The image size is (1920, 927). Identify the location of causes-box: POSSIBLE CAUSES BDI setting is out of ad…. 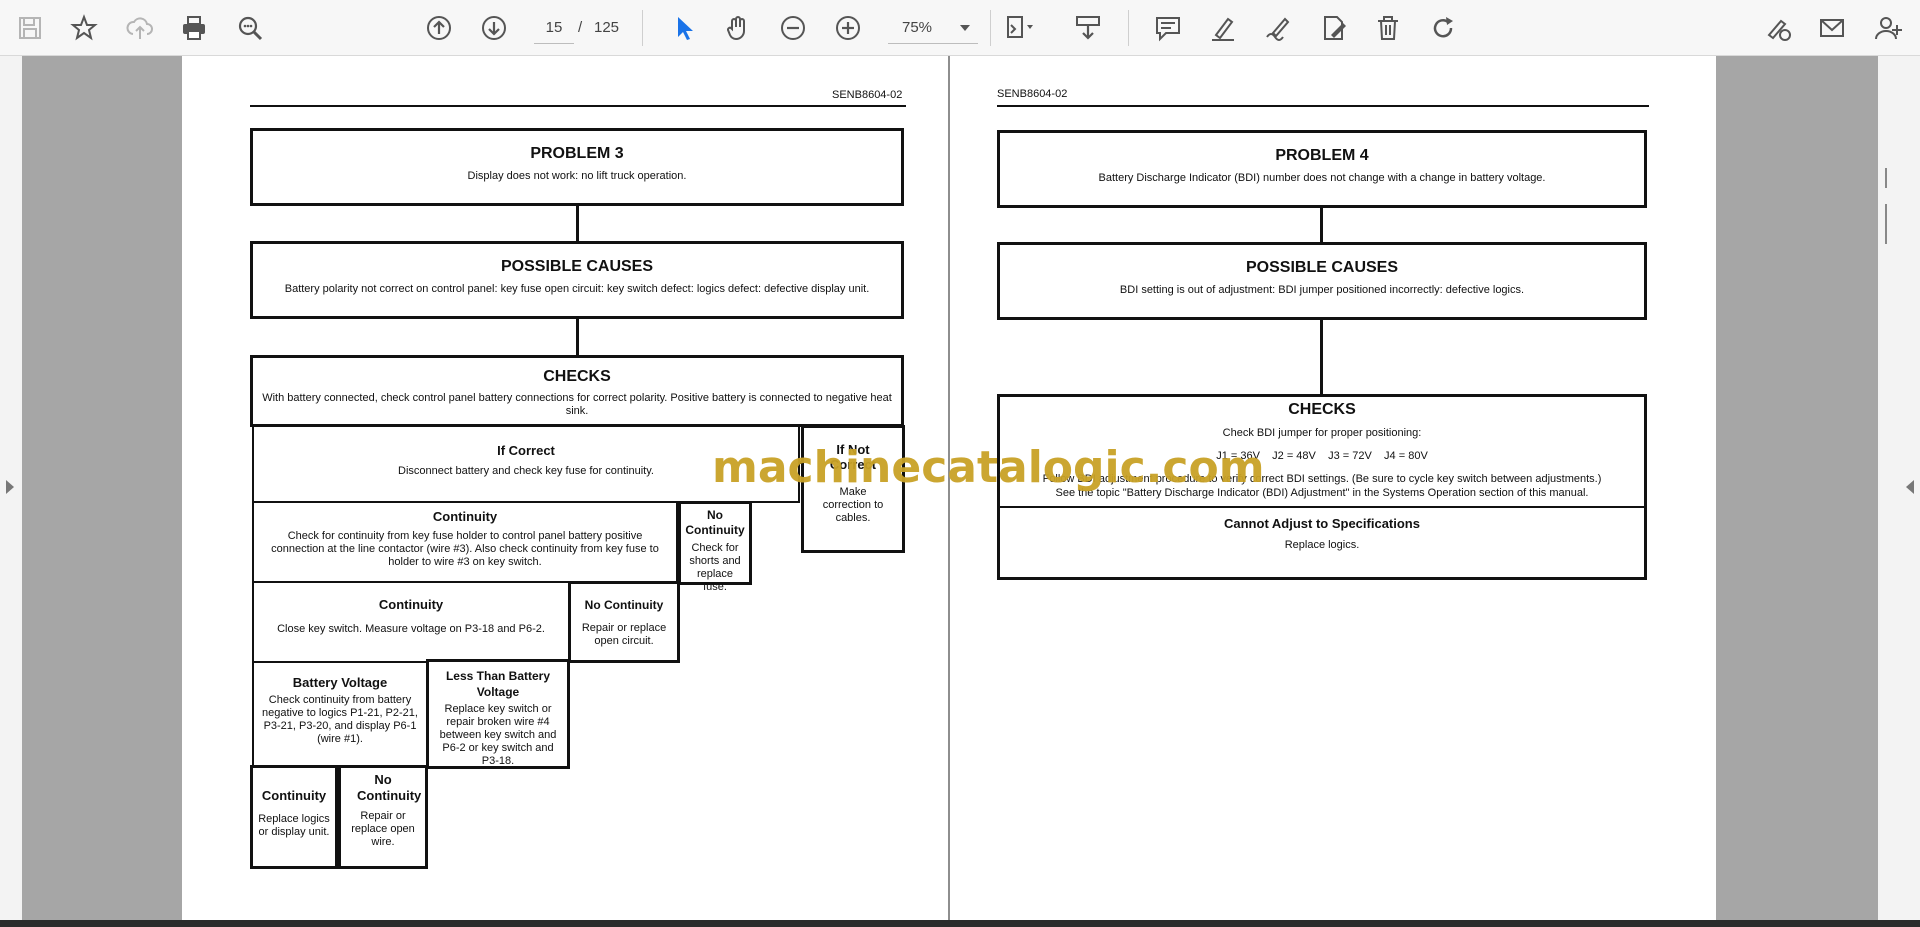
(1322, 281).